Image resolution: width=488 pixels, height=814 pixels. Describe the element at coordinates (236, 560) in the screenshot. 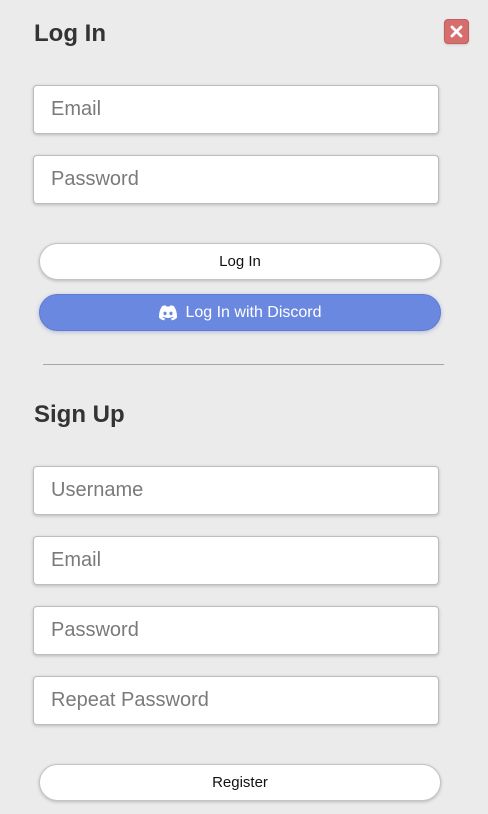

I see `signup-email-input` at that location.